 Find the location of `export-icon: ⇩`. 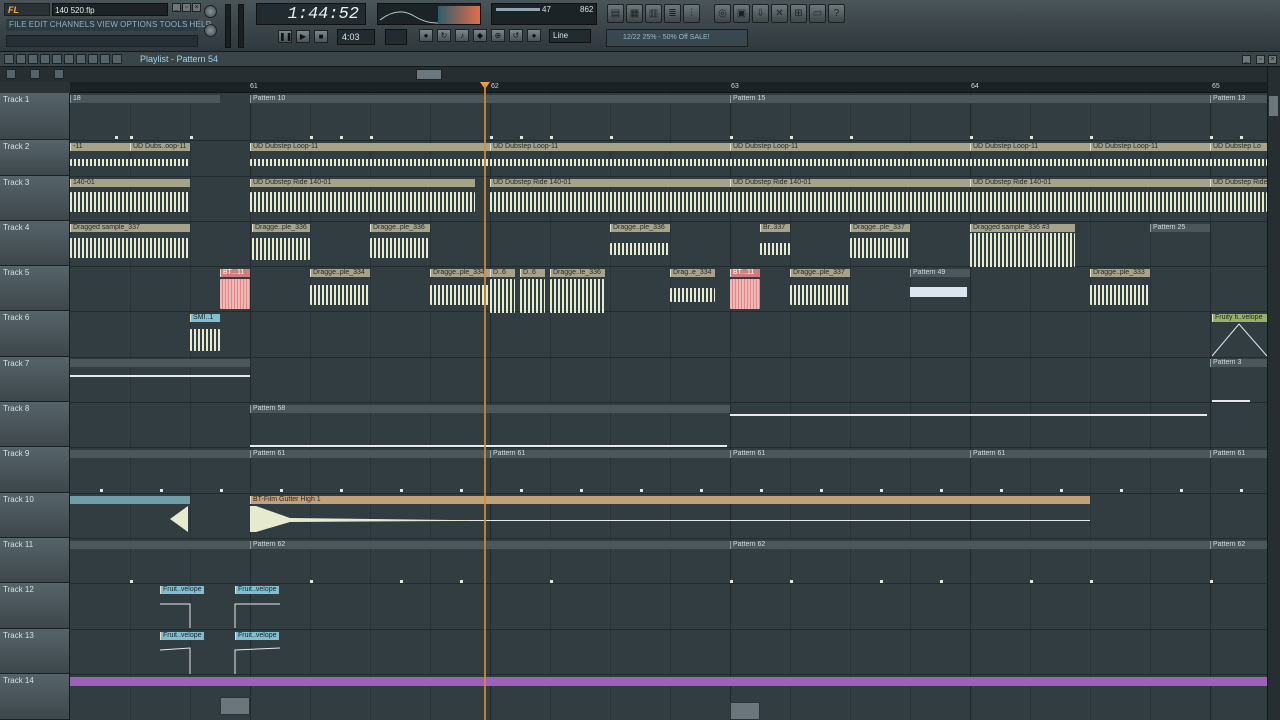

export-icon: ⇩ is located at coordinates (760, 13).